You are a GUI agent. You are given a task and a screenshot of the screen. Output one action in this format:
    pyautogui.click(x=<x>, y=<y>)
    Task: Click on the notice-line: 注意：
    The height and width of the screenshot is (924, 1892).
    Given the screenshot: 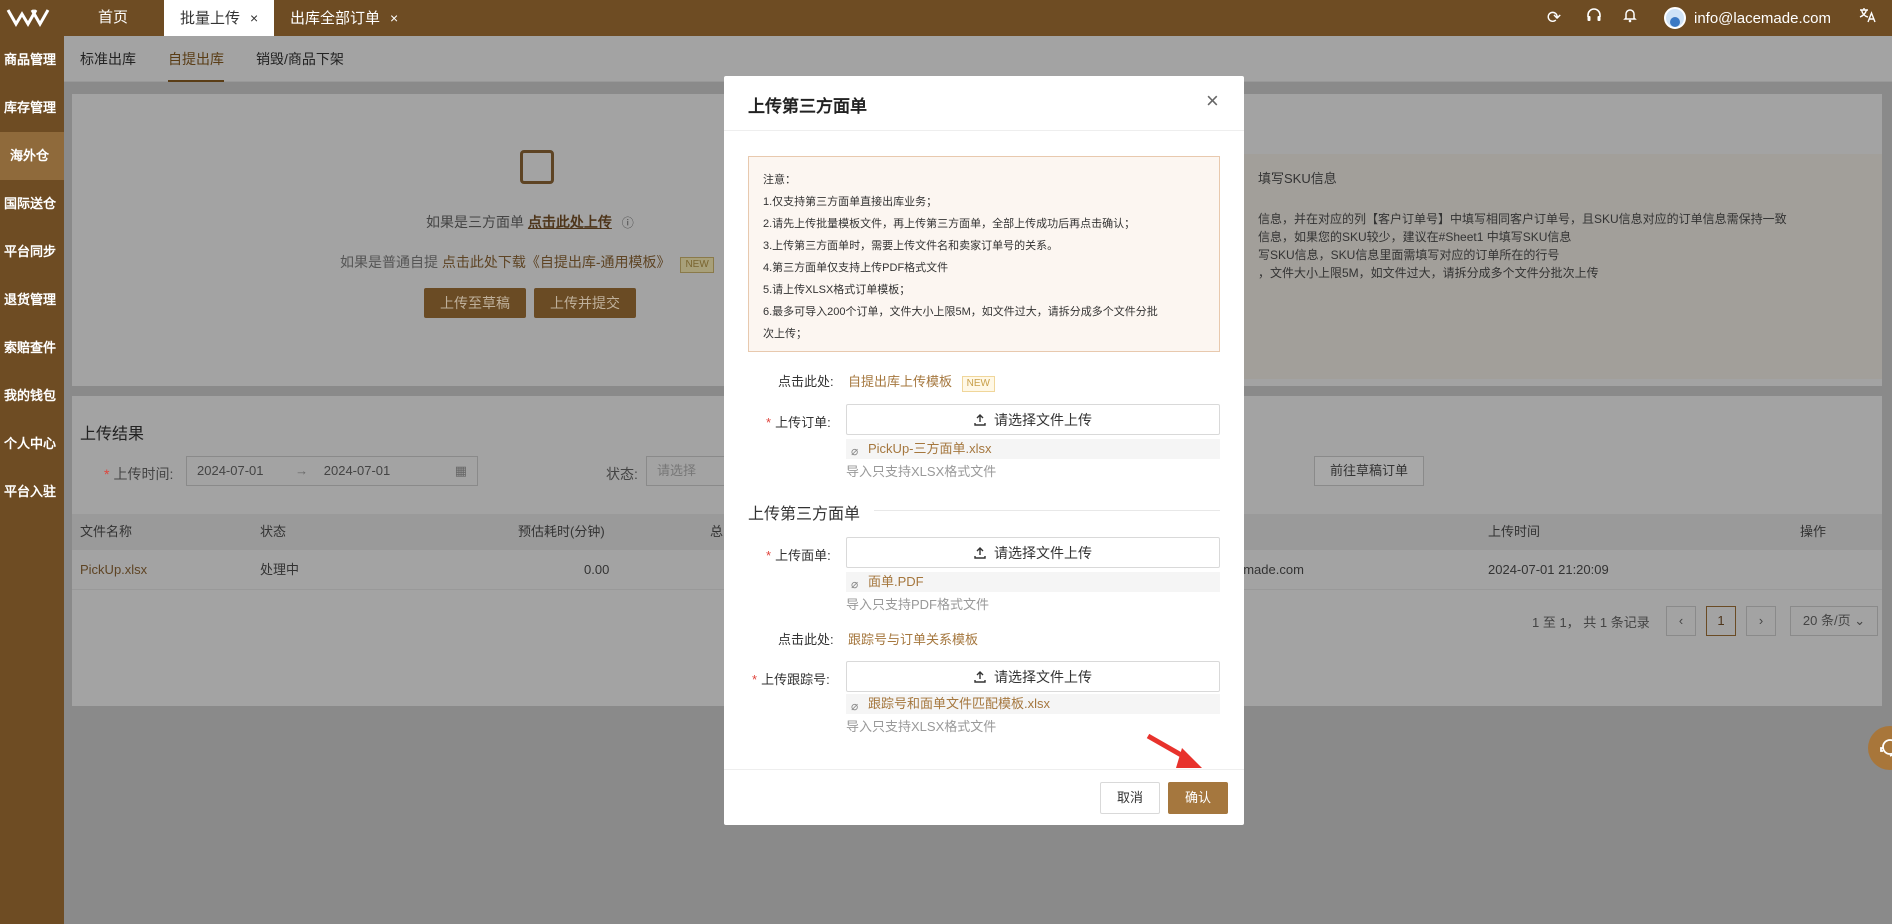 What is the action you would take?
    pyautogui.click(x=779, y=180)
    